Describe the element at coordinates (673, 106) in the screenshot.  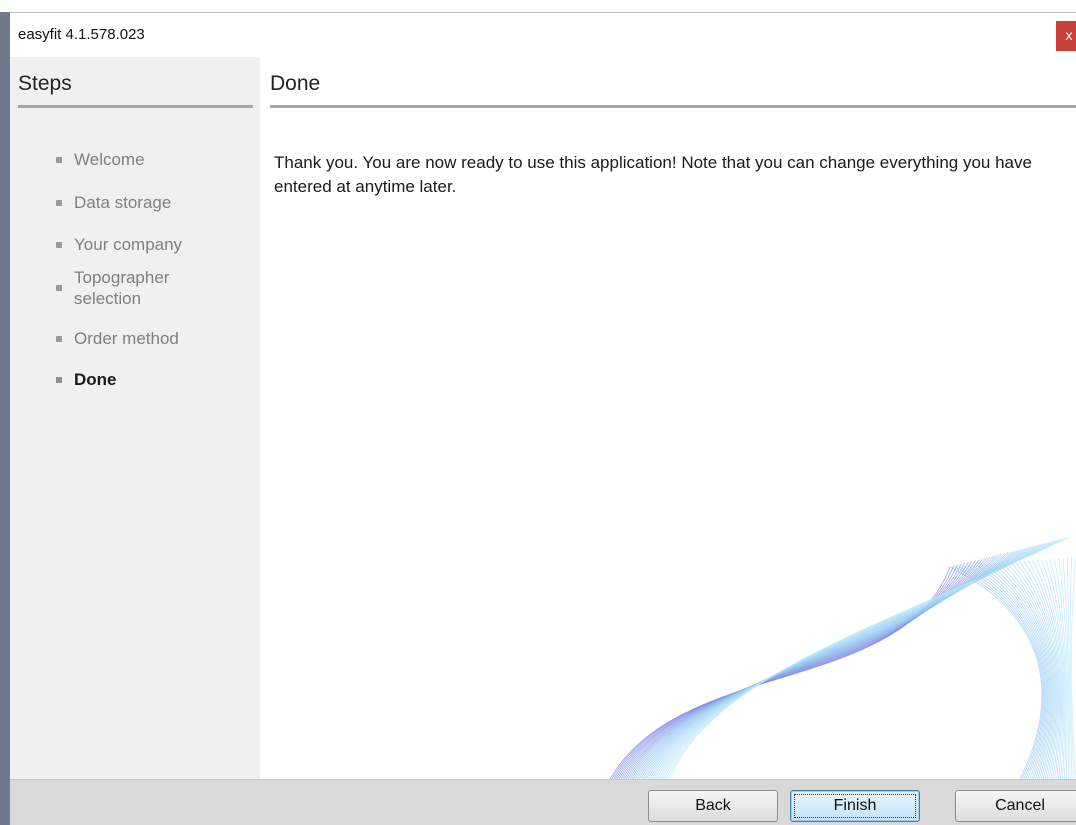
I see `page-title-divider` at that location.